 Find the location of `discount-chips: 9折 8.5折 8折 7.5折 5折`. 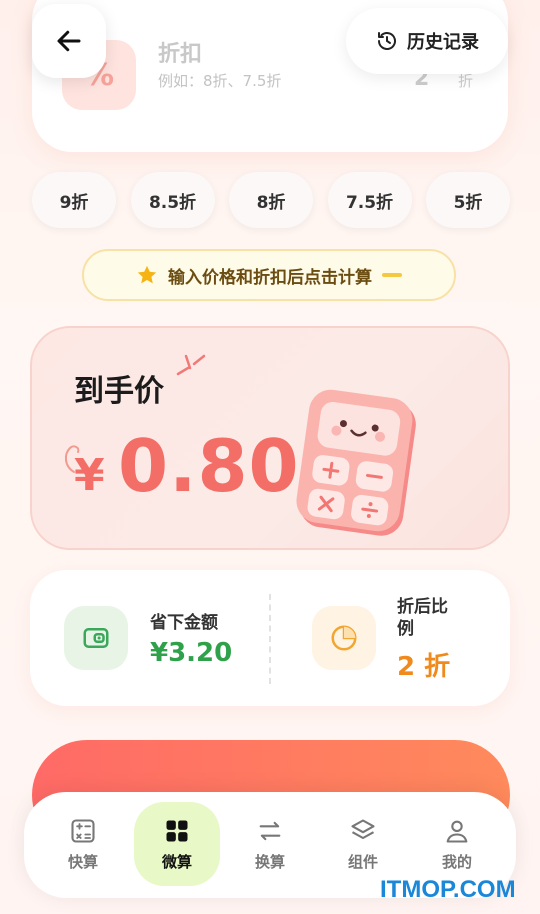

discount-chips: 9折 8.5折 8折 7.5折 5折 is located at coordinates (271, 200).